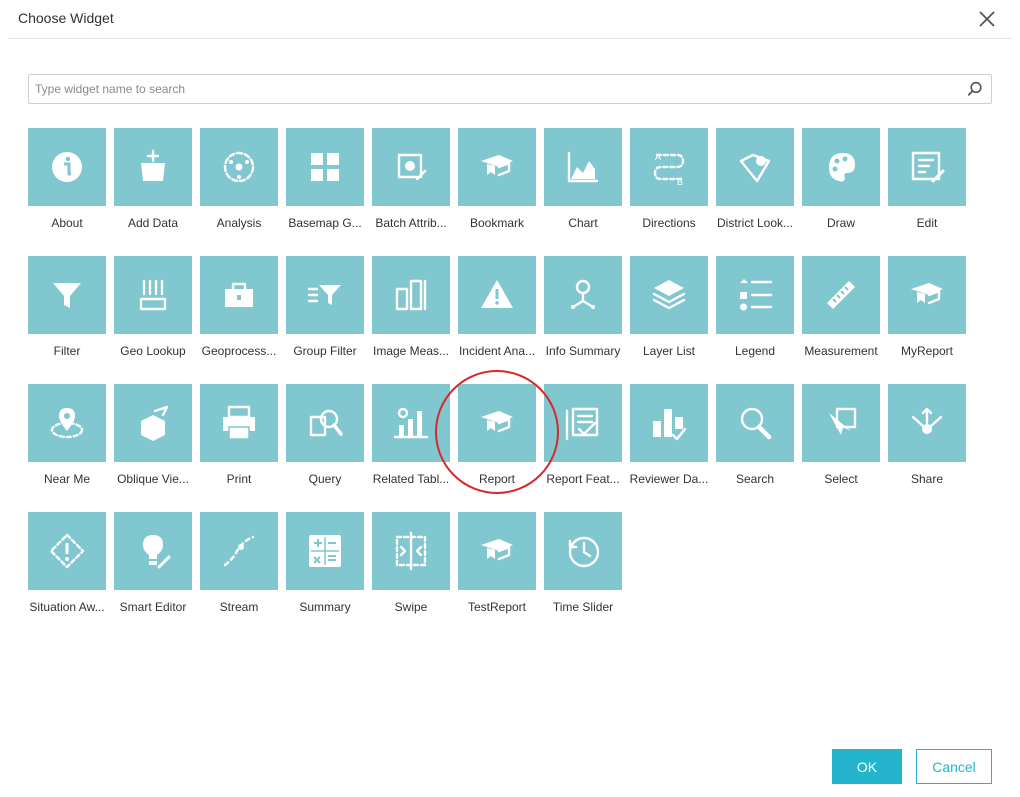  Describe the element at coordinates (67, 351) in the screenshot. I see `widget-label: Filter` at that location.